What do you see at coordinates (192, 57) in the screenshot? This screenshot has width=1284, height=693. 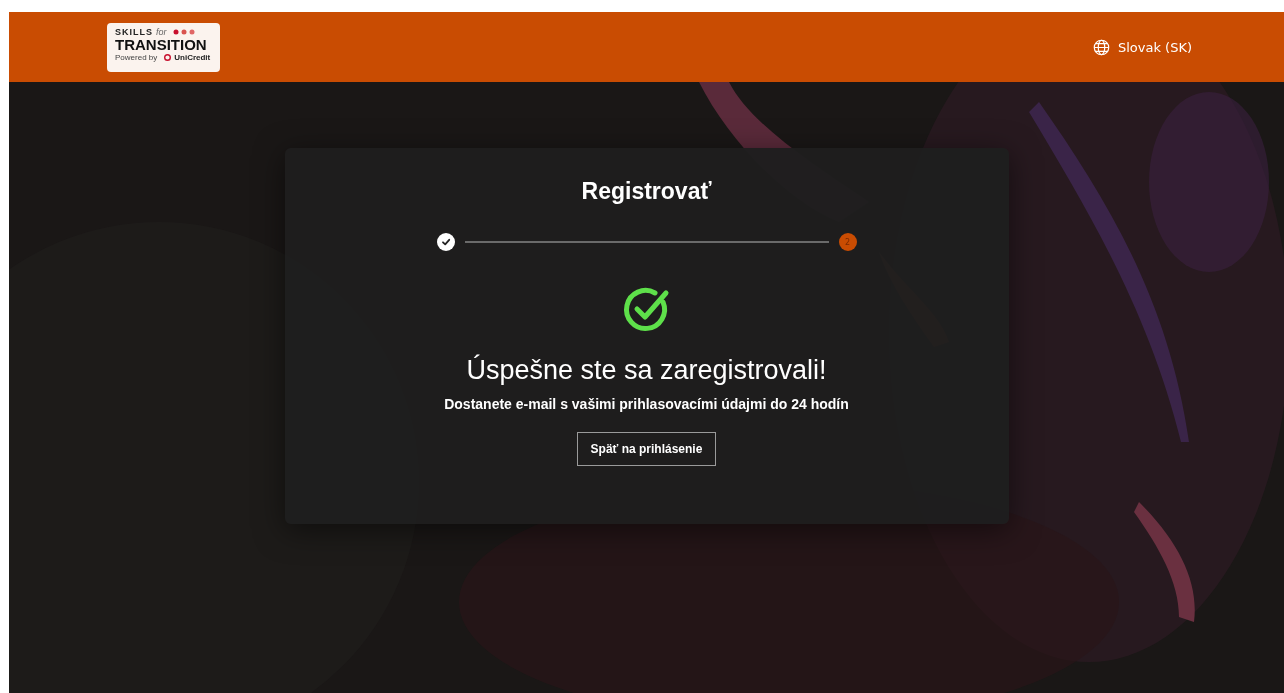 I see `logo-text: UniCredit` at bounding box center [192, 57].